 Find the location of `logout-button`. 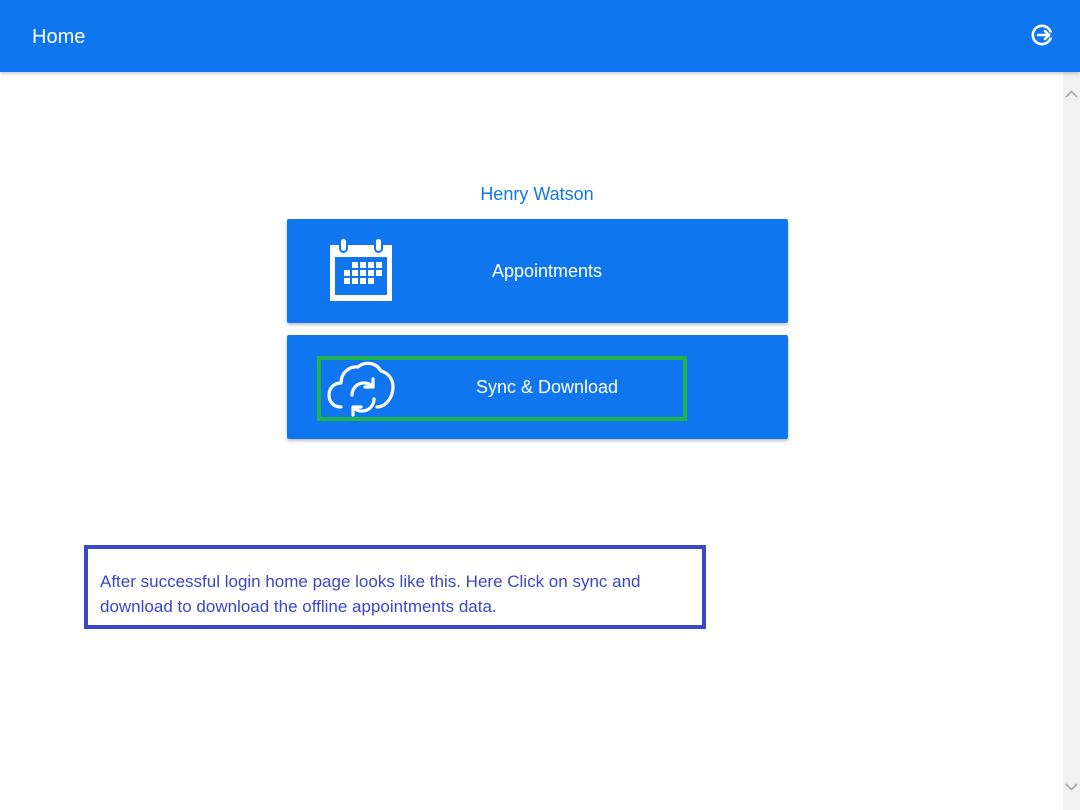

logout-button is located at coordinates (1042, 35).